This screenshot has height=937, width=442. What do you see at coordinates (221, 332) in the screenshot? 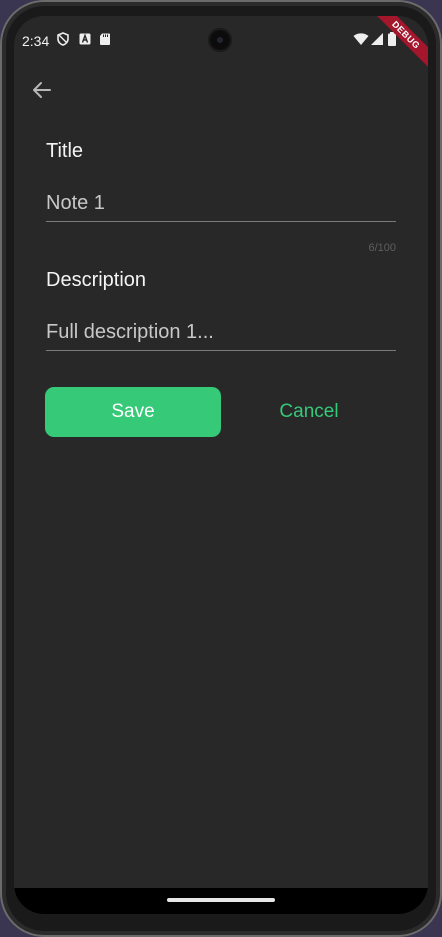
I see `description-input` at bounding box center [221, 332].